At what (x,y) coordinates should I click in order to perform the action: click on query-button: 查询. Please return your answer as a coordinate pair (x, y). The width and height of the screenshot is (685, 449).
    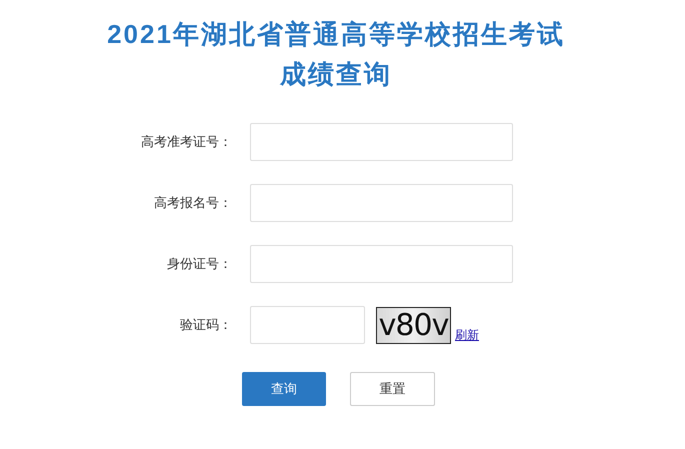
    Looking at the image, I should click on (284, 389).